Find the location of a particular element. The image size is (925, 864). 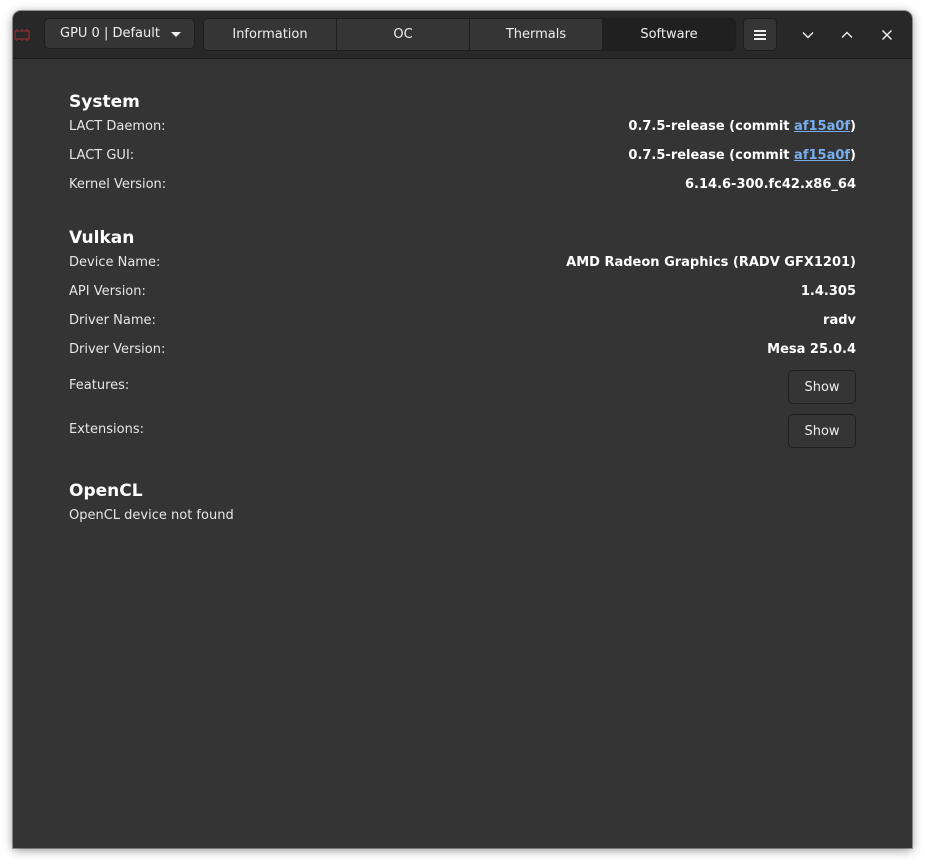

chevron-down-icon is located at coordinates (808, 35).